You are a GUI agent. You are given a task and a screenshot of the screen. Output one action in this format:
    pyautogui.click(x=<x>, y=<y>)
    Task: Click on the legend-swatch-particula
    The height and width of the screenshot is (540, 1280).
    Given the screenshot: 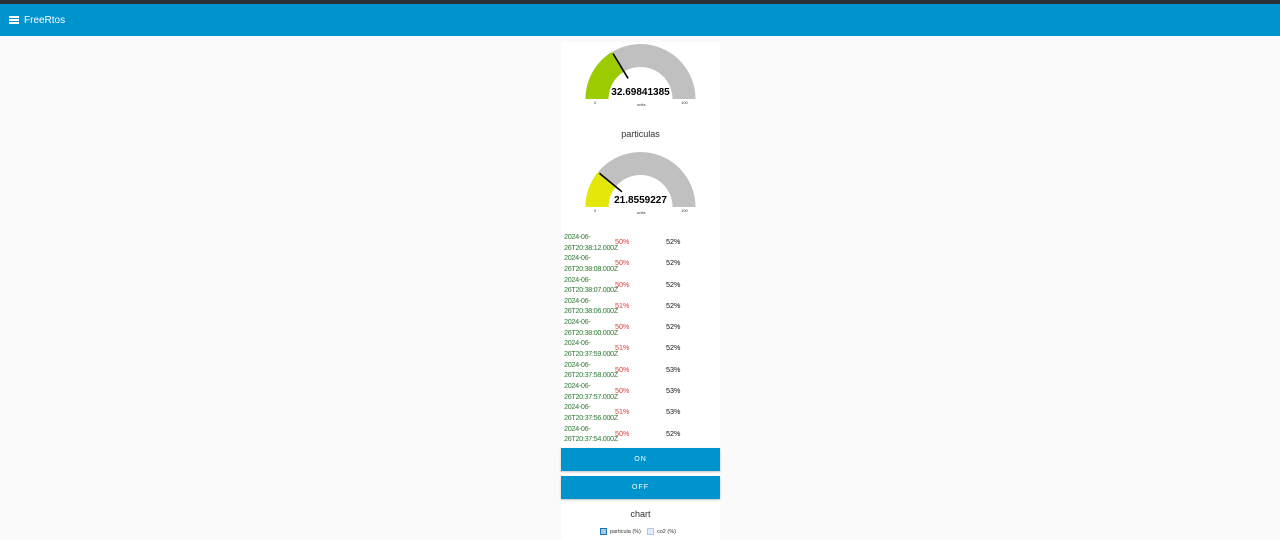 What is the action you would take?
    pyautogui.click(x=603, y=531)
    